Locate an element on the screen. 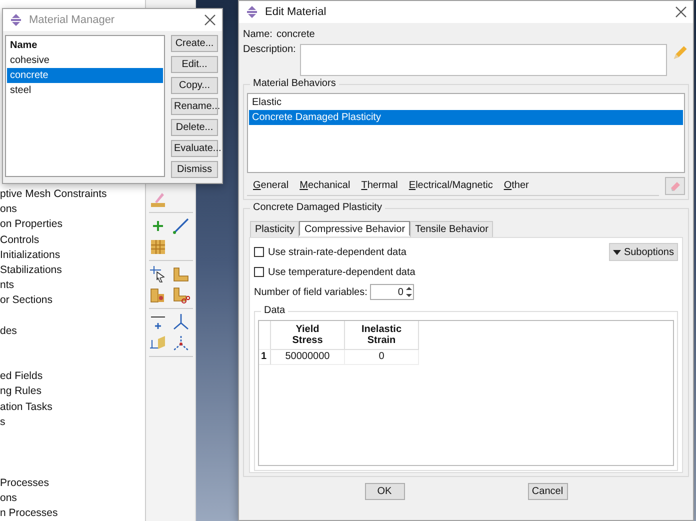 The width and height of the screenshot is (696, 521). spinner-arrows-icon is located at coordinates (409, 292).